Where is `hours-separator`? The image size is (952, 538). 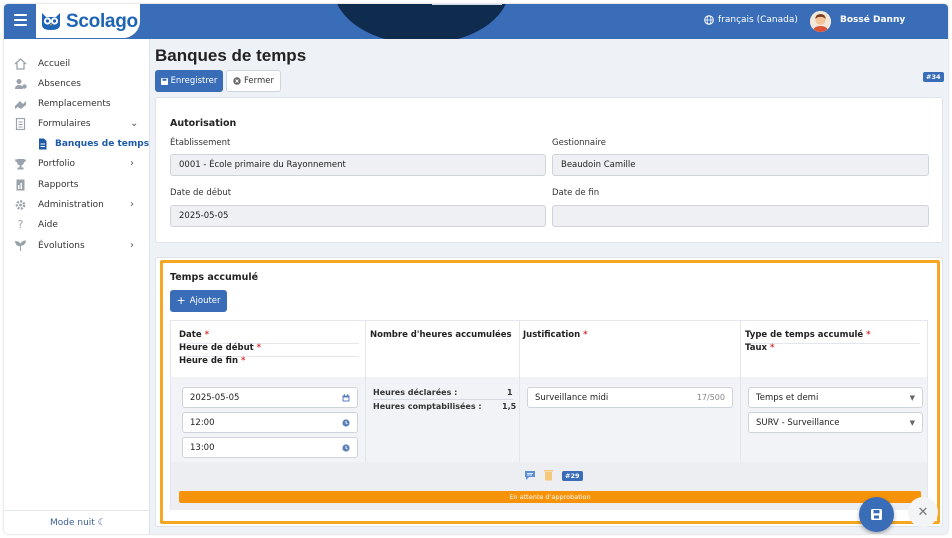 hours-separator is located at coordinates (443, 399).